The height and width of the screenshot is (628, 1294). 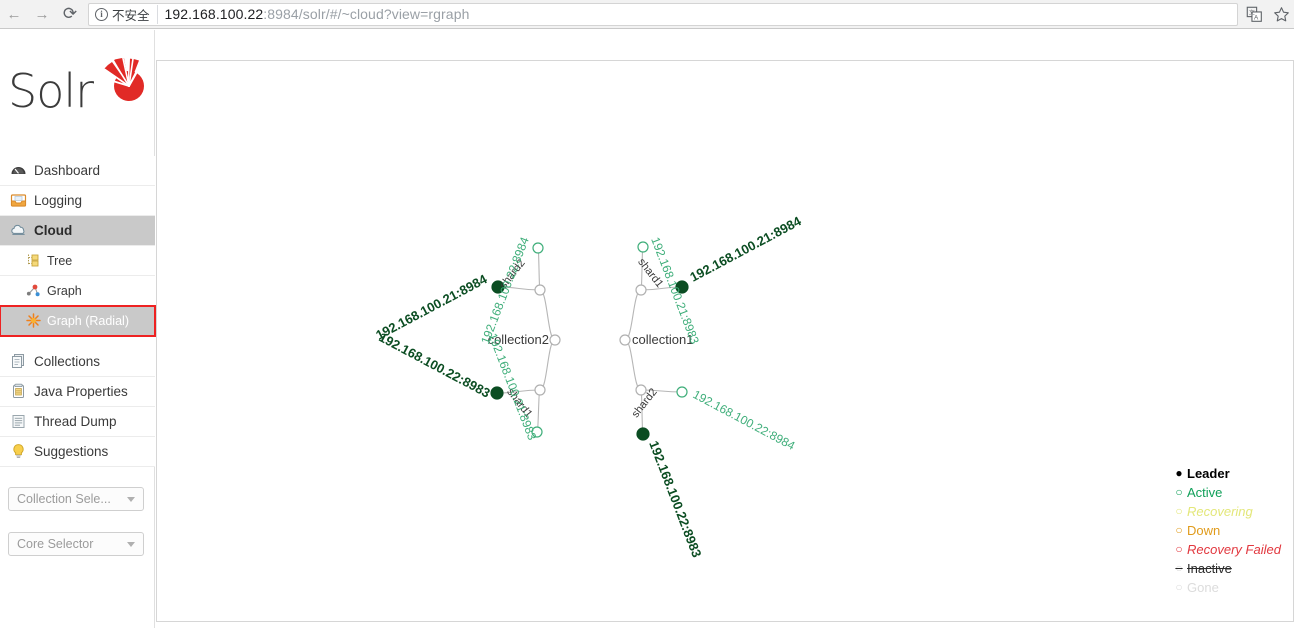 What do you see at coordinates (18, 200) in the screenshot?
I see `logging-icon` at bounding box center [18, 200].